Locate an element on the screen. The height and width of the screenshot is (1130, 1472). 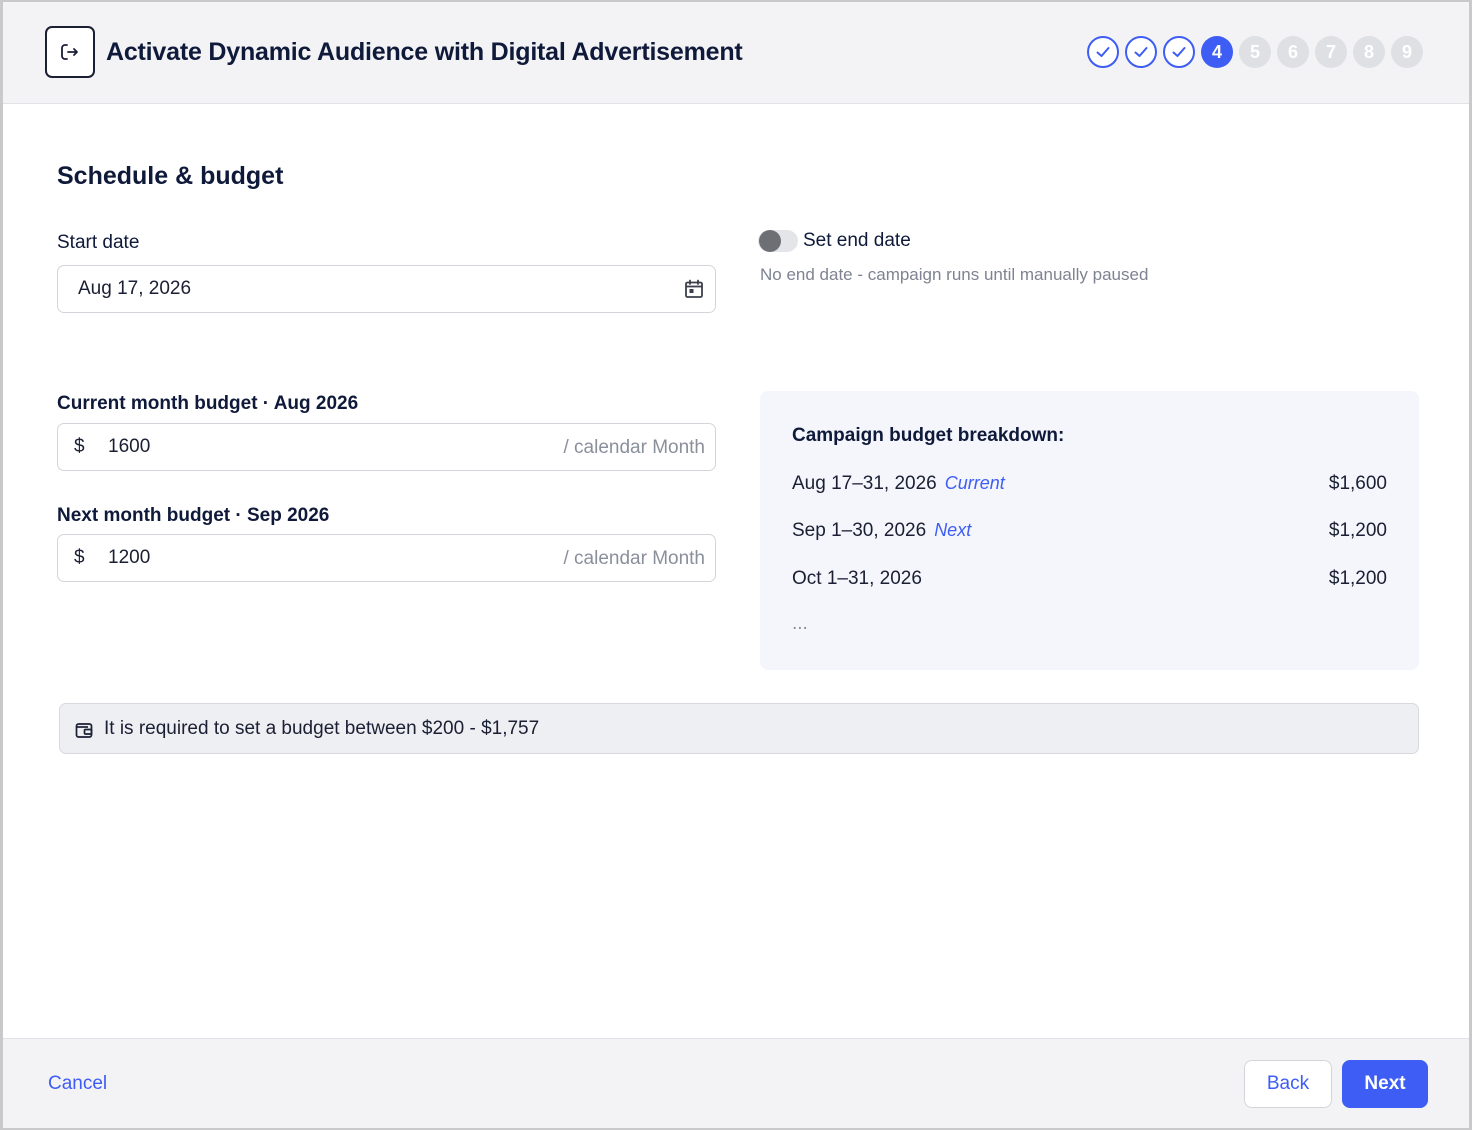
dialog-footer: Cancel Back Next is located at coordinates (736, 1083).